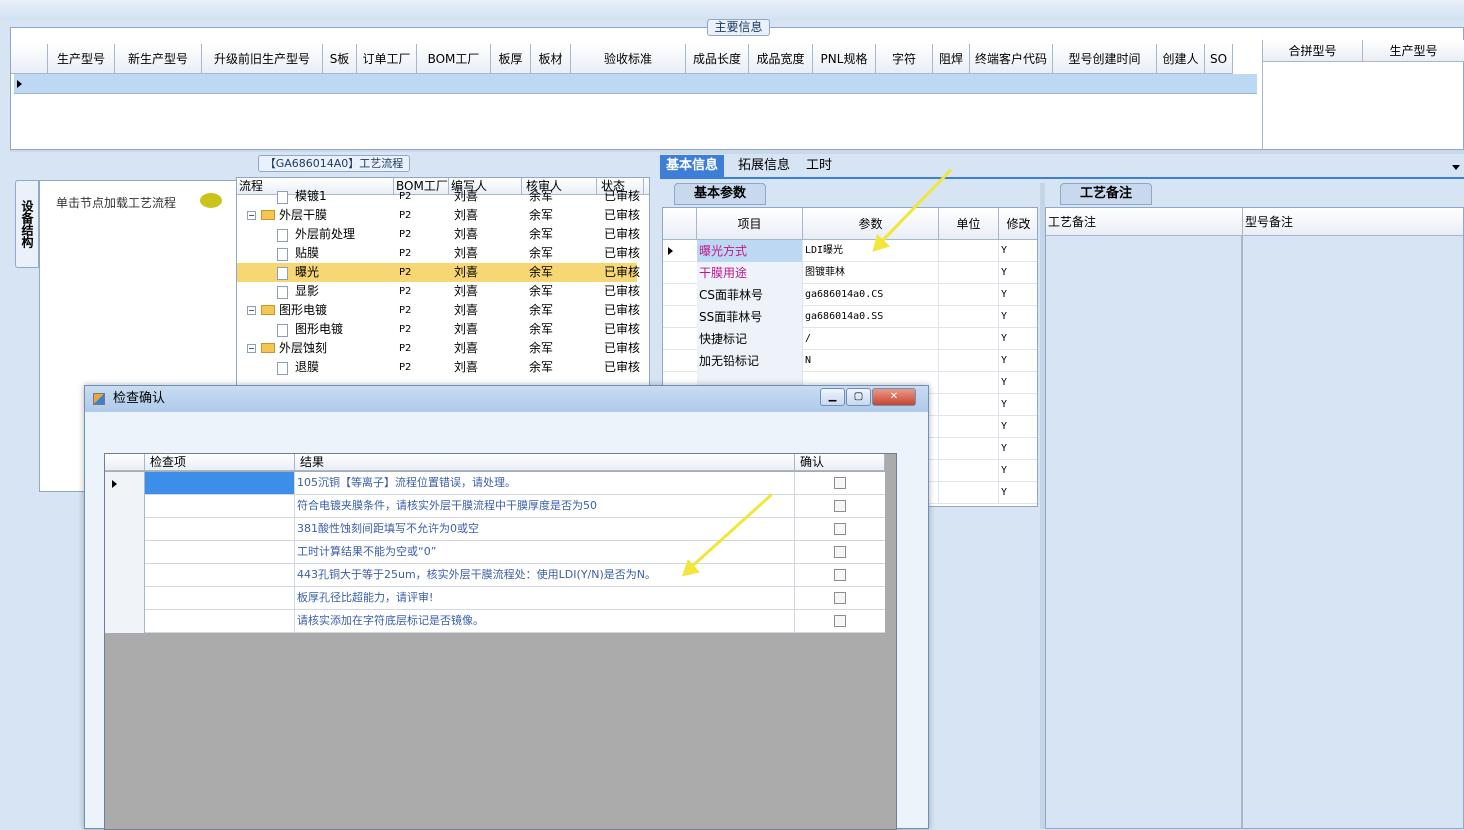 The image size is (1464, 830). Describe the element at coordinates (81, 59) in the screenshot. I see `main-col-header: 生产型号` at that location.